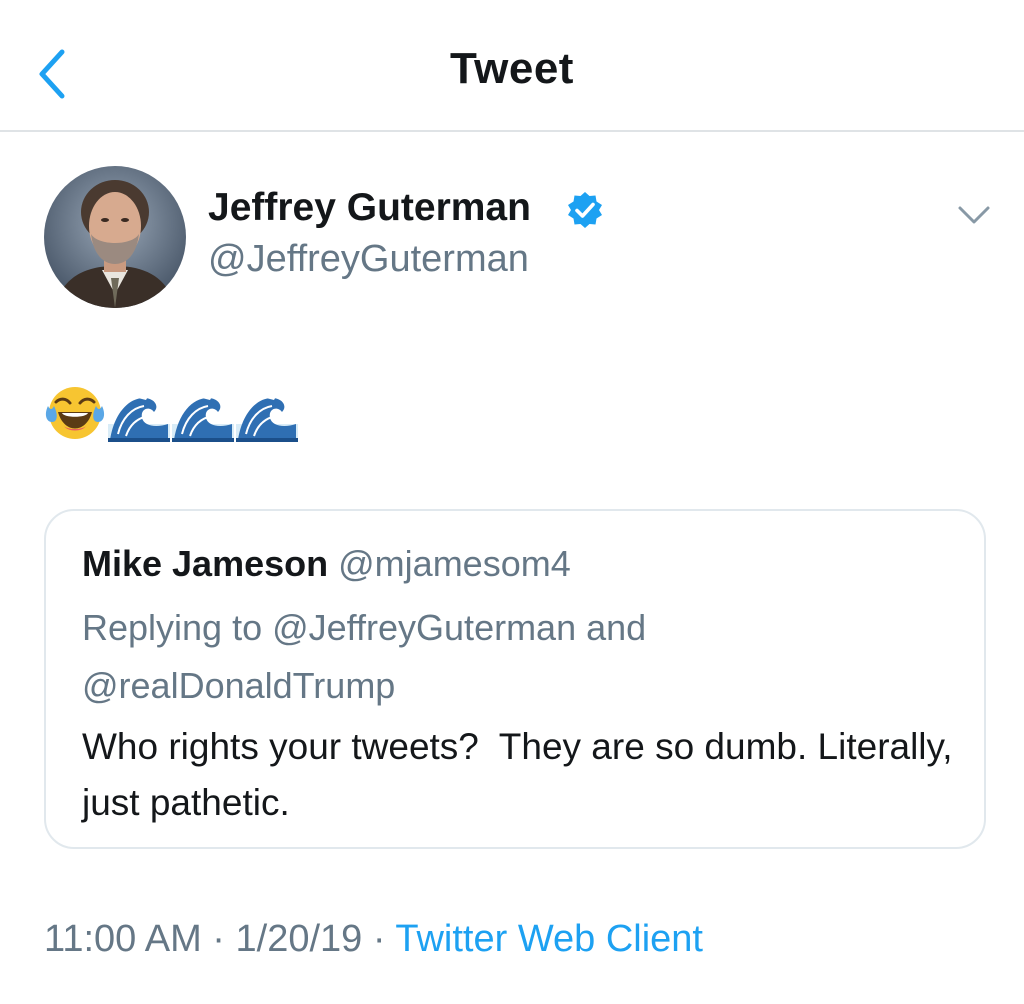 The image size is (1024, 1004). I want to click on quoted-author-handle: @mjamesom4, so click(454, 563).